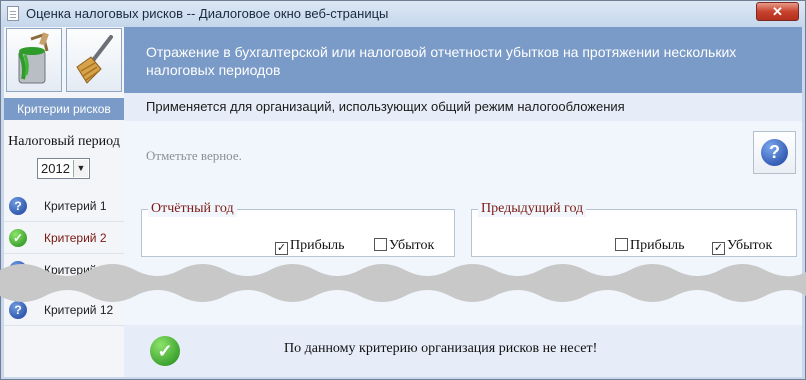  Describe the element at coordinates (80, 168) in the screenshot. I see `chevron-down-icon: ▼` at that location.